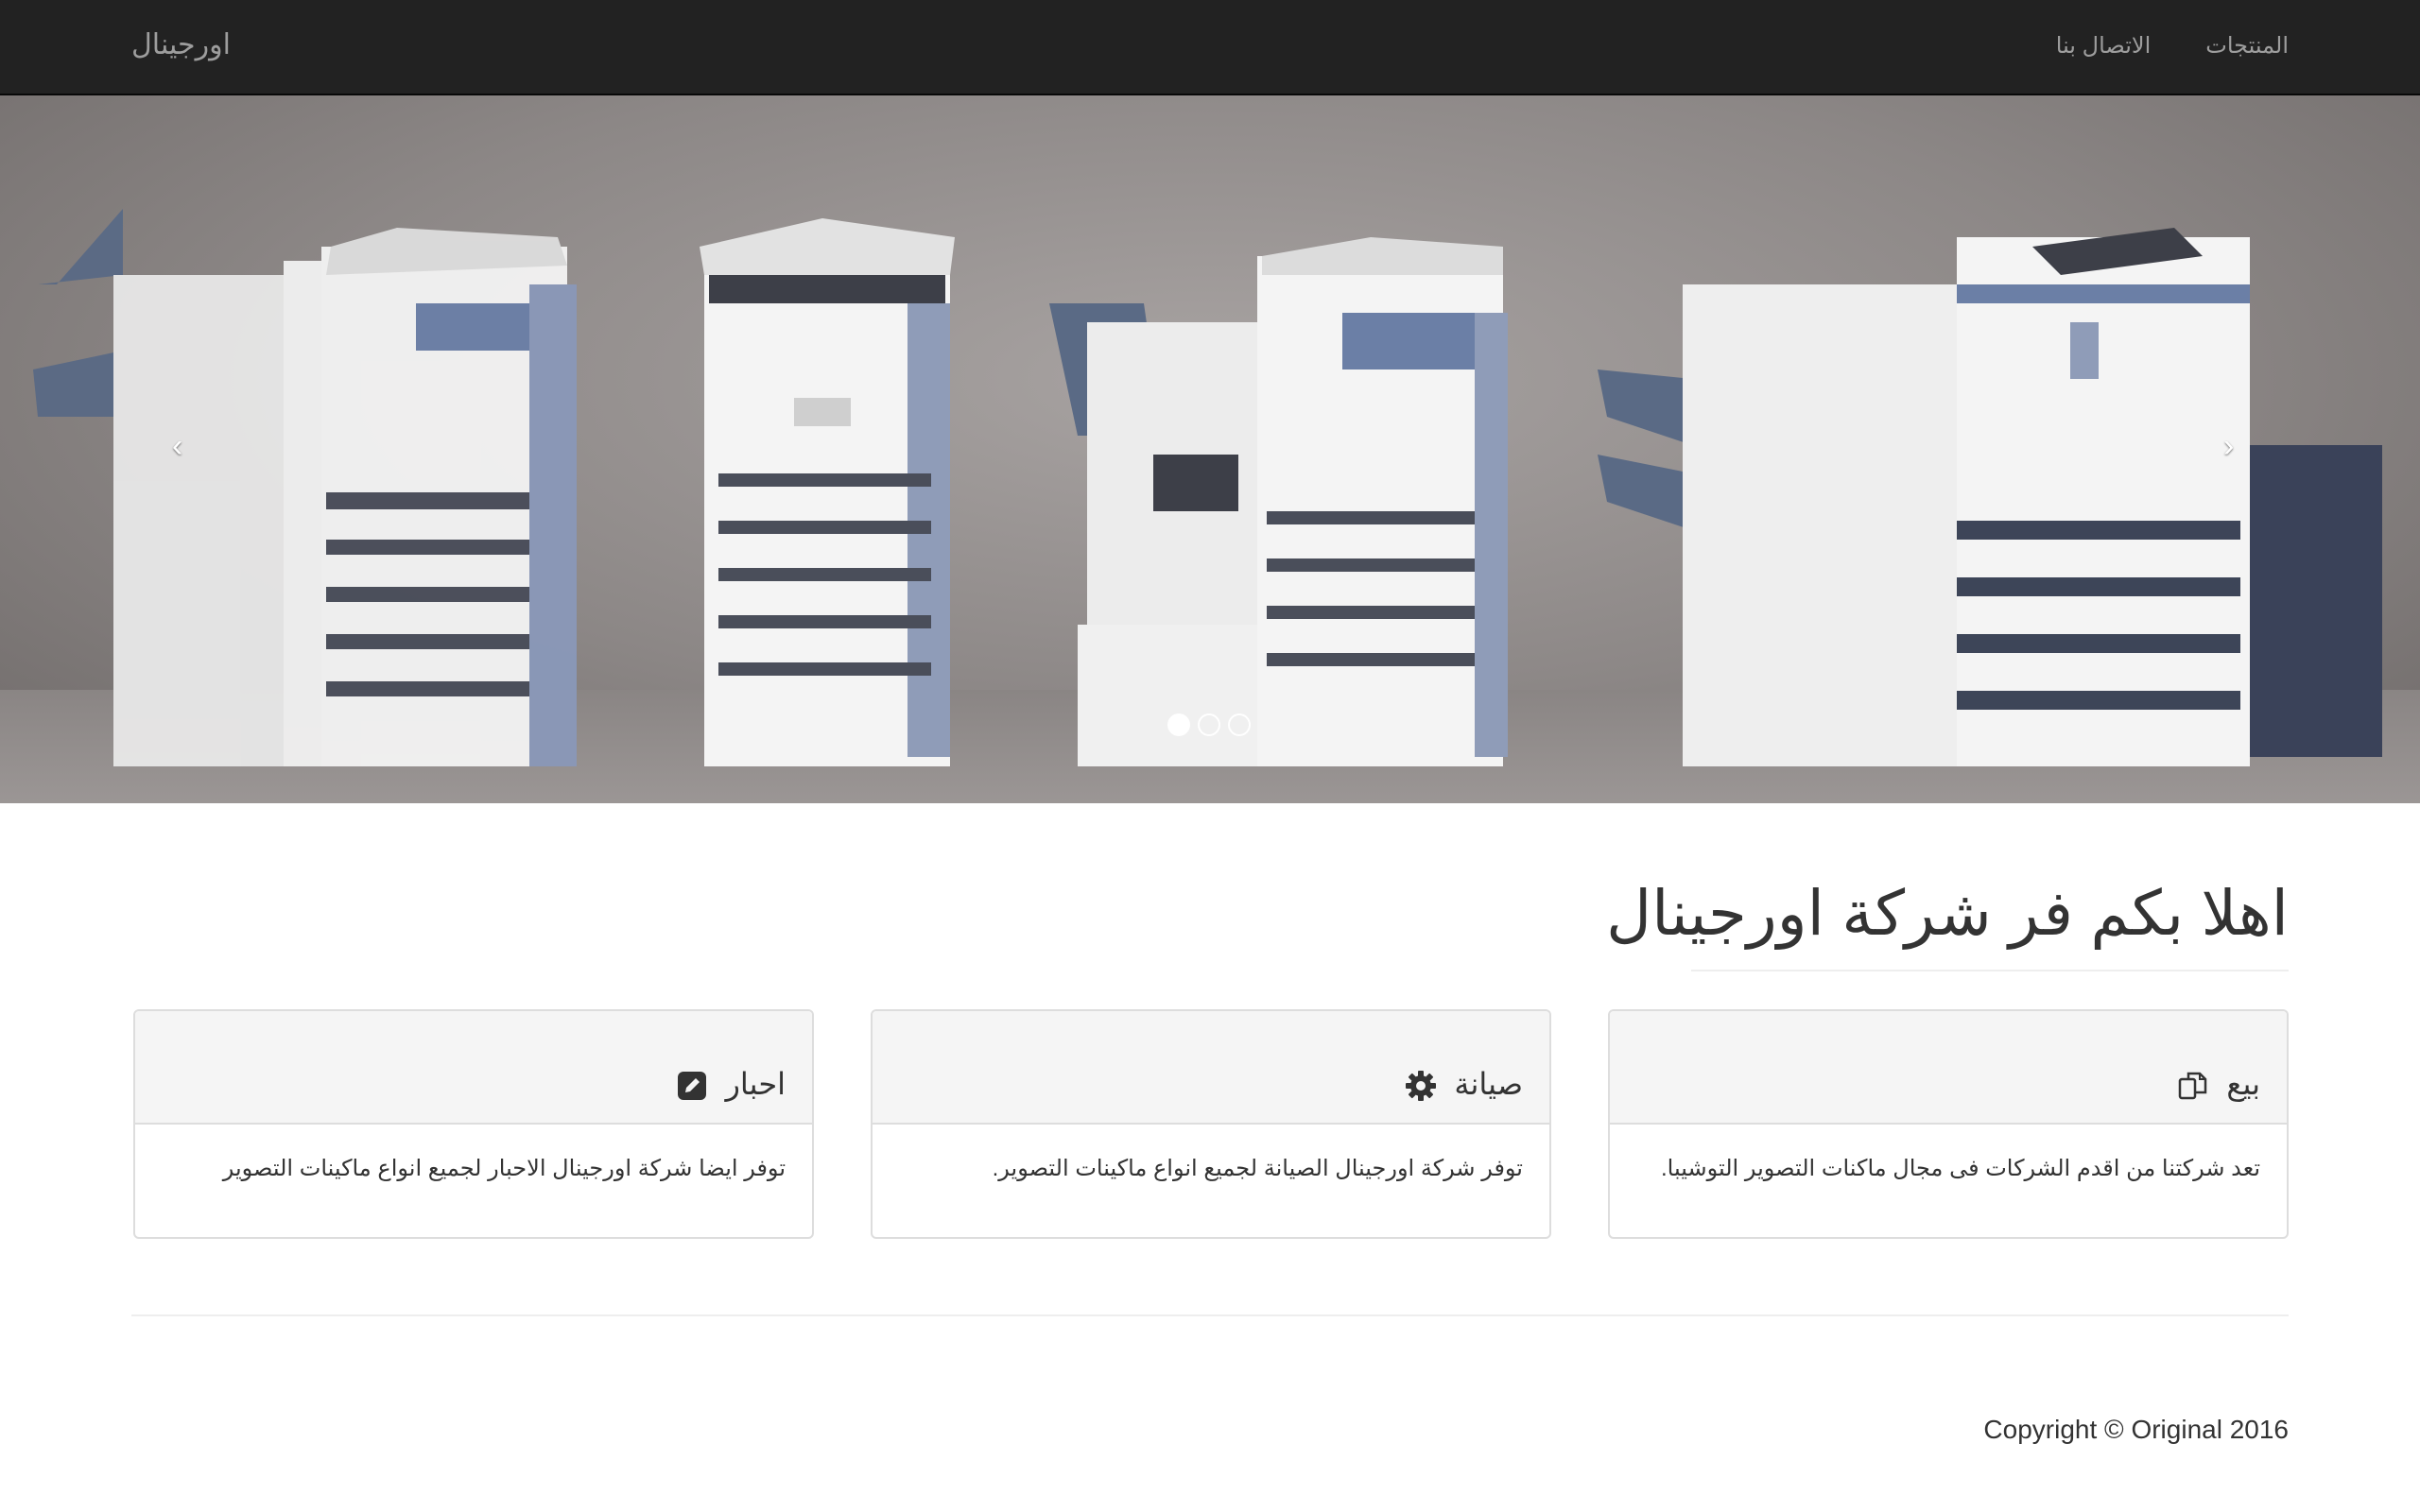  I want to click on copy-icon, so click(2193, 1086).